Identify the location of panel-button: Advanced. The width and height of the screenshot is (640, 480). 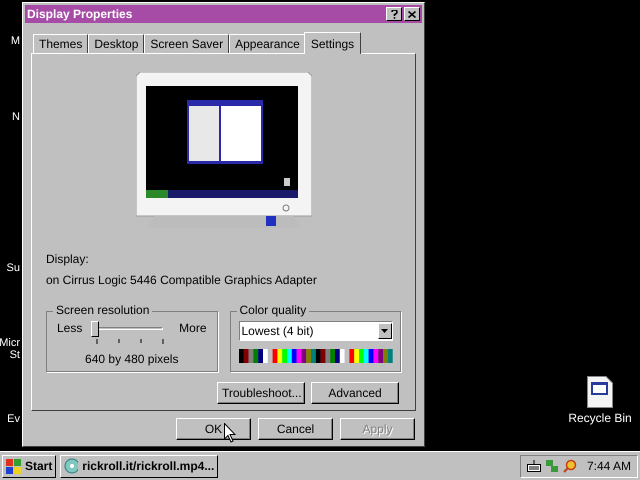
(355, 393).